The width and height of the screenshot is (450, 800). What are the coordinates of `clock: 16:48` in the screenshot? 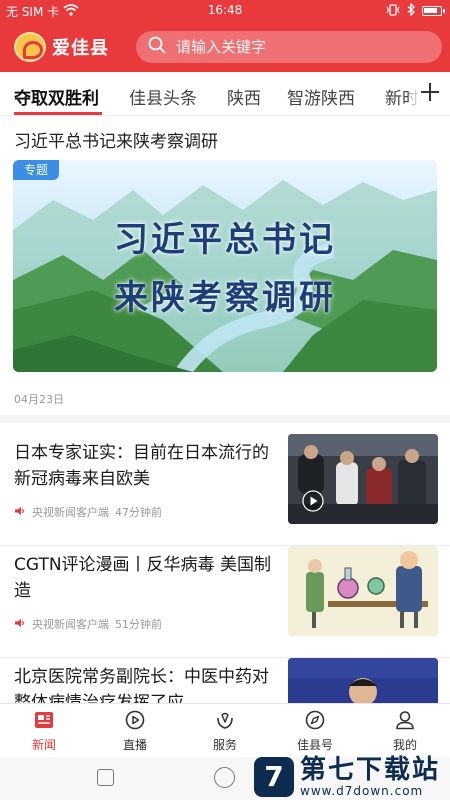 It's located at (225, 10).